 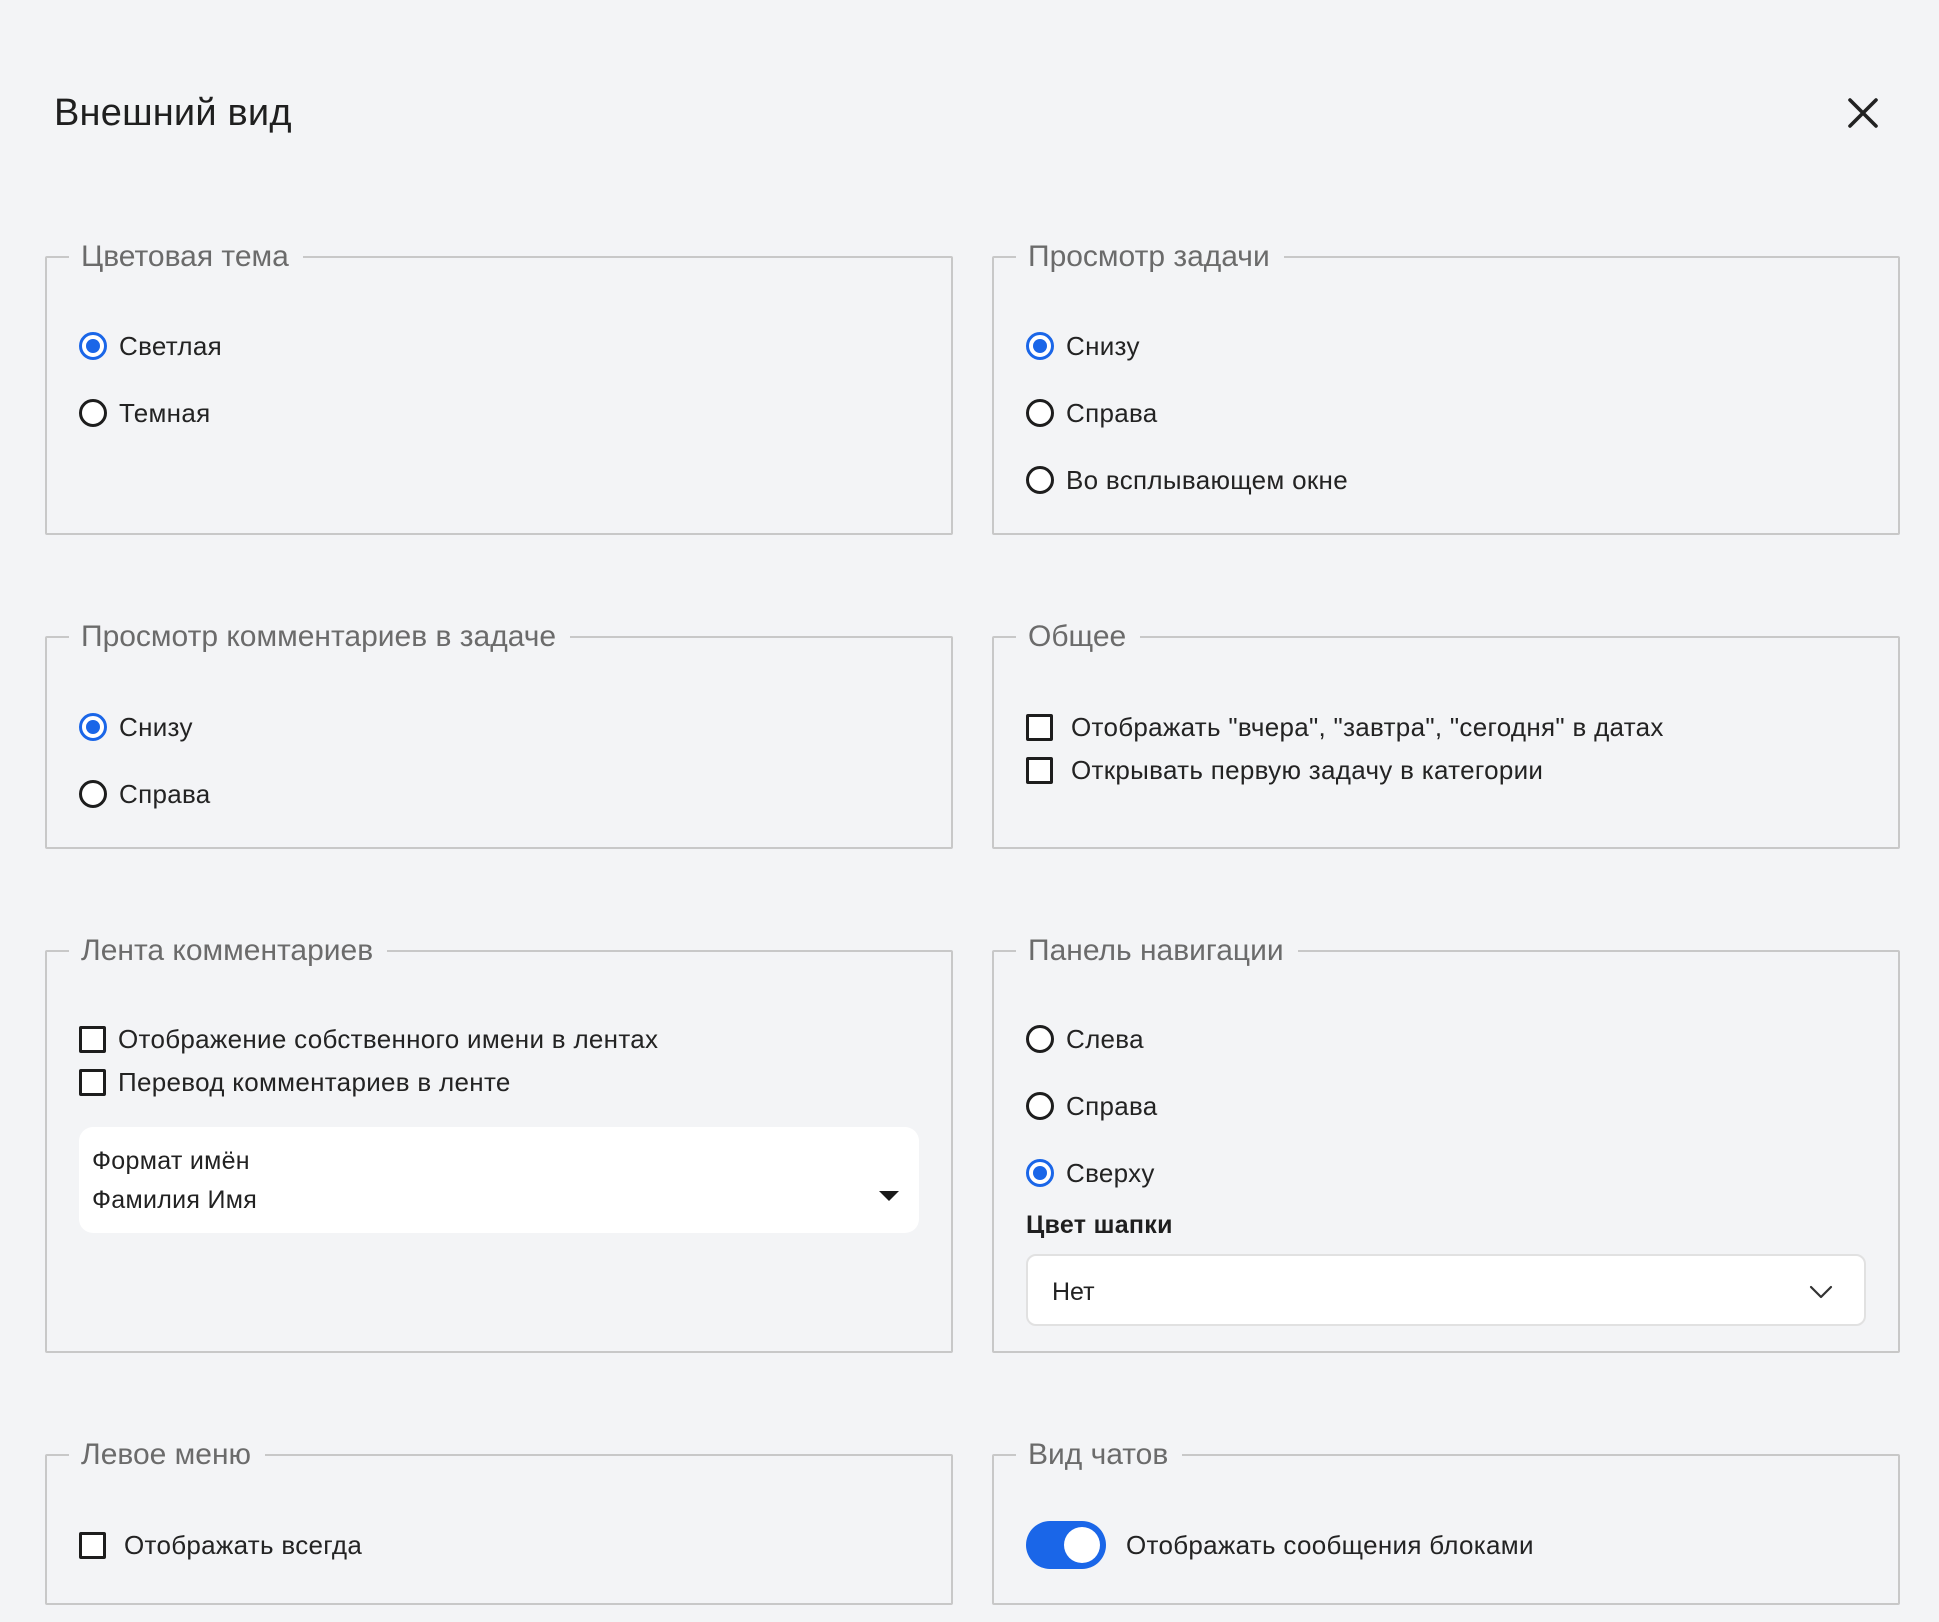 I want to click on comments-view-option-bottom: Снизу, so click(x=499, y=727).